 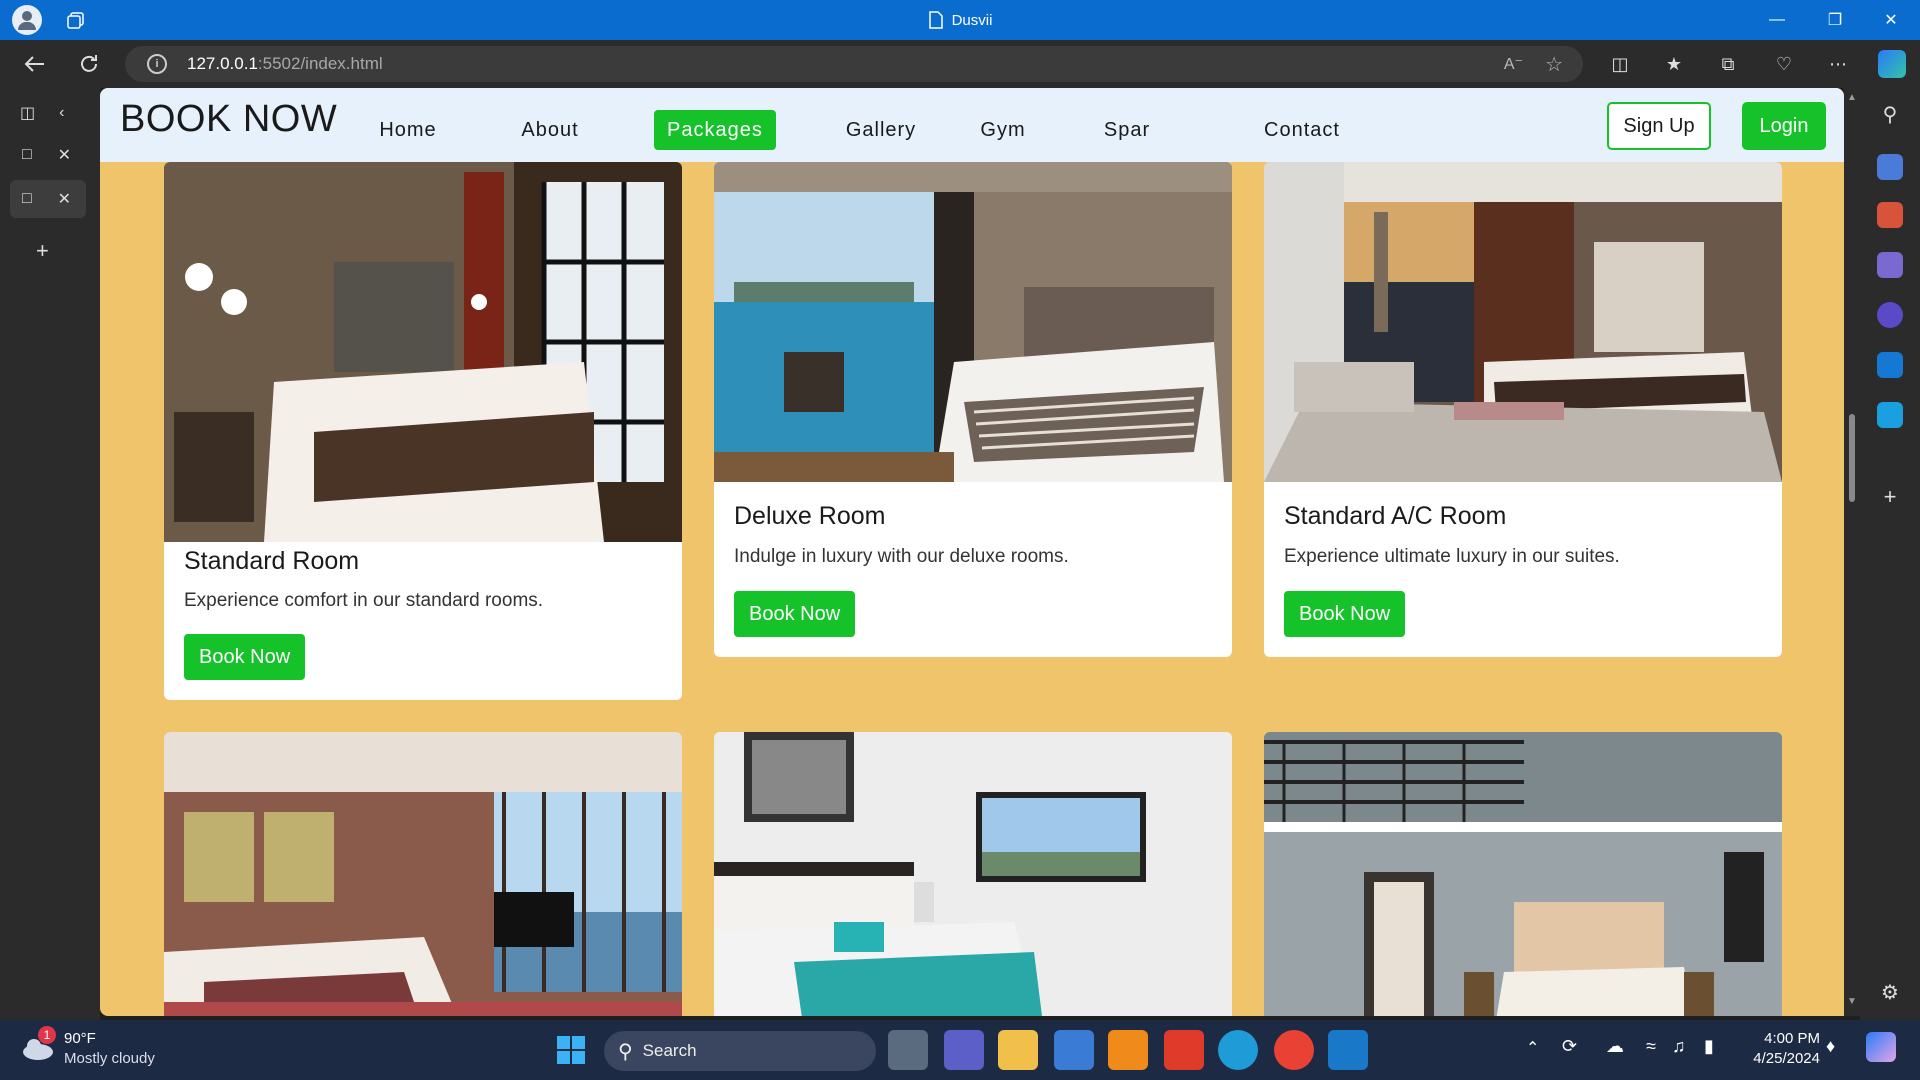 I want to click on card-title: Deluxe Room, so click(x=810, y=516).